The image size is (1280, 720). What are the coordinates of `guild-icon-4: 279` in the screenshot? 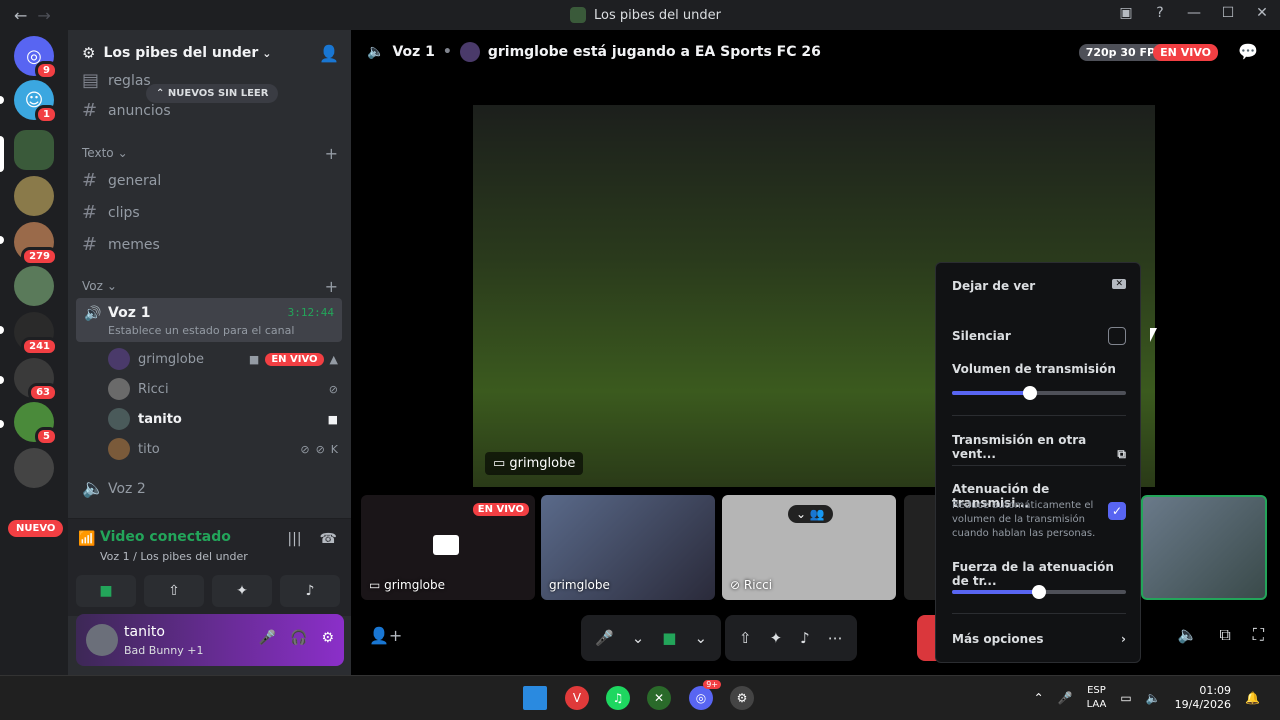 It's located at (36, 244).